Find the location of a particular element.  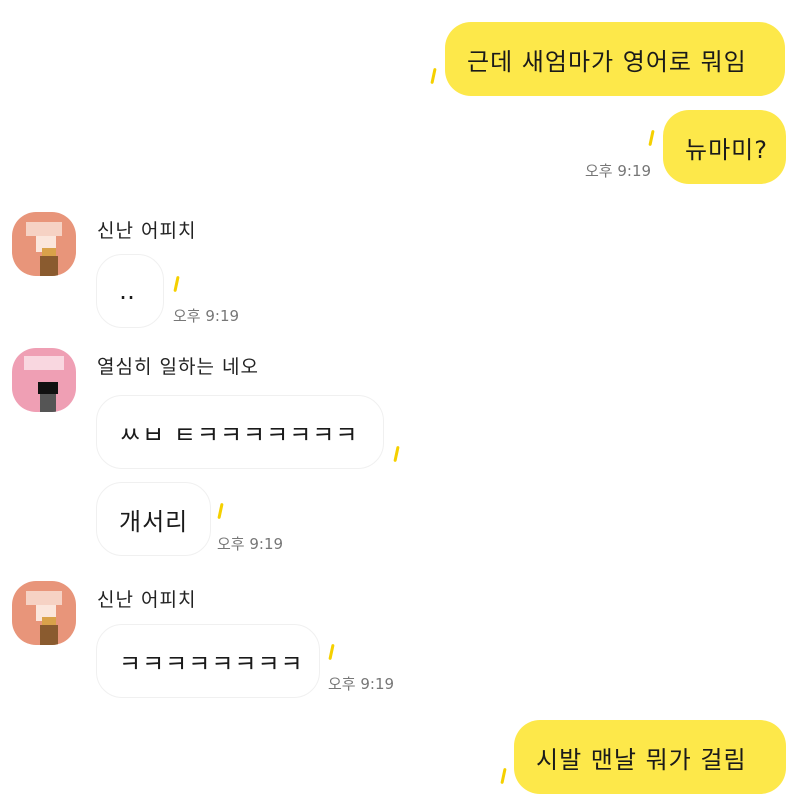

my-message-bubble: 근데 새엄마가 영어로 뭐임 is located at coordinates (615, 59).